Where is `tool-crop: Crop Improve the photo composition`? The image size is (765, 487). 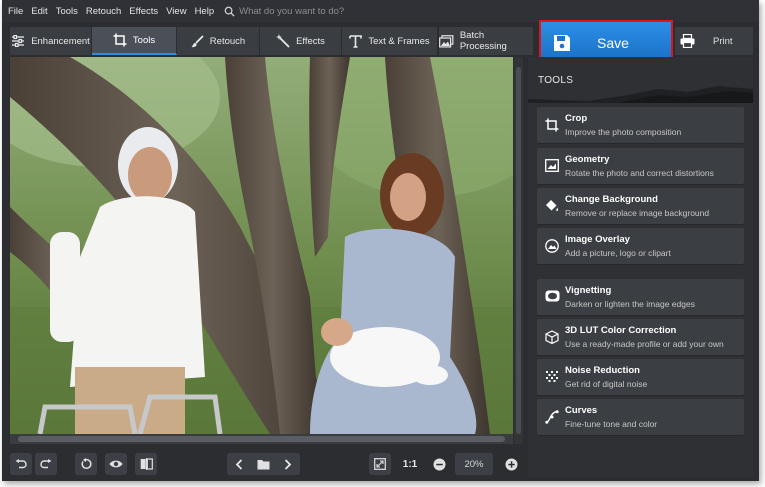
tool-crop: Crop Improve the photo composition is located at coordinates (640, 125).